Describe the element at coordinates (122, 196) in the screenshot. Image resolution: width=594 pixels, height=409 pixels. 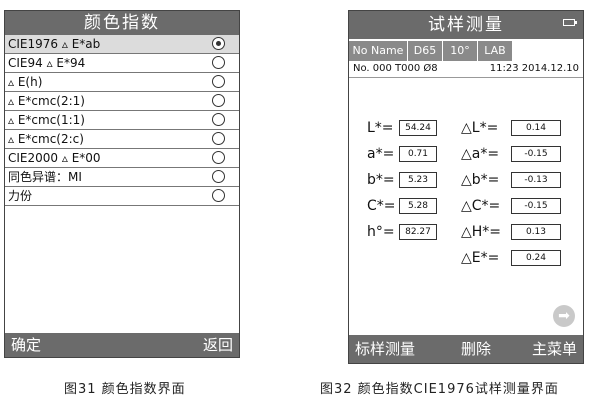
I see `list-item: 力份` at that location.